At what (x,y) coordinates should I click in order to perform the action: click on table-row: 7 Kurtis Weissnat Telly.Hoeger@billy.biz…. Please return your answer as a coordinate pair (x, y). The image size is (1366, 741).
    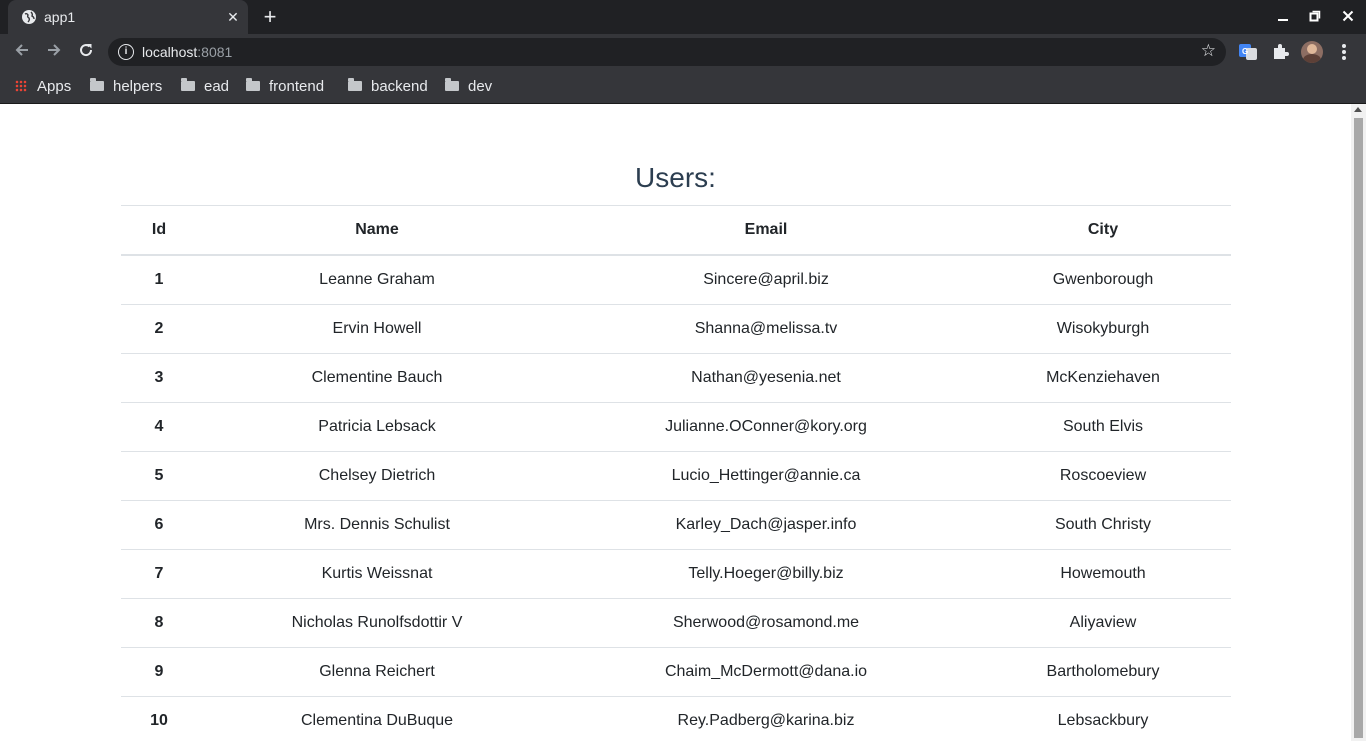
    Looking at the image, I should click on (676, 574).